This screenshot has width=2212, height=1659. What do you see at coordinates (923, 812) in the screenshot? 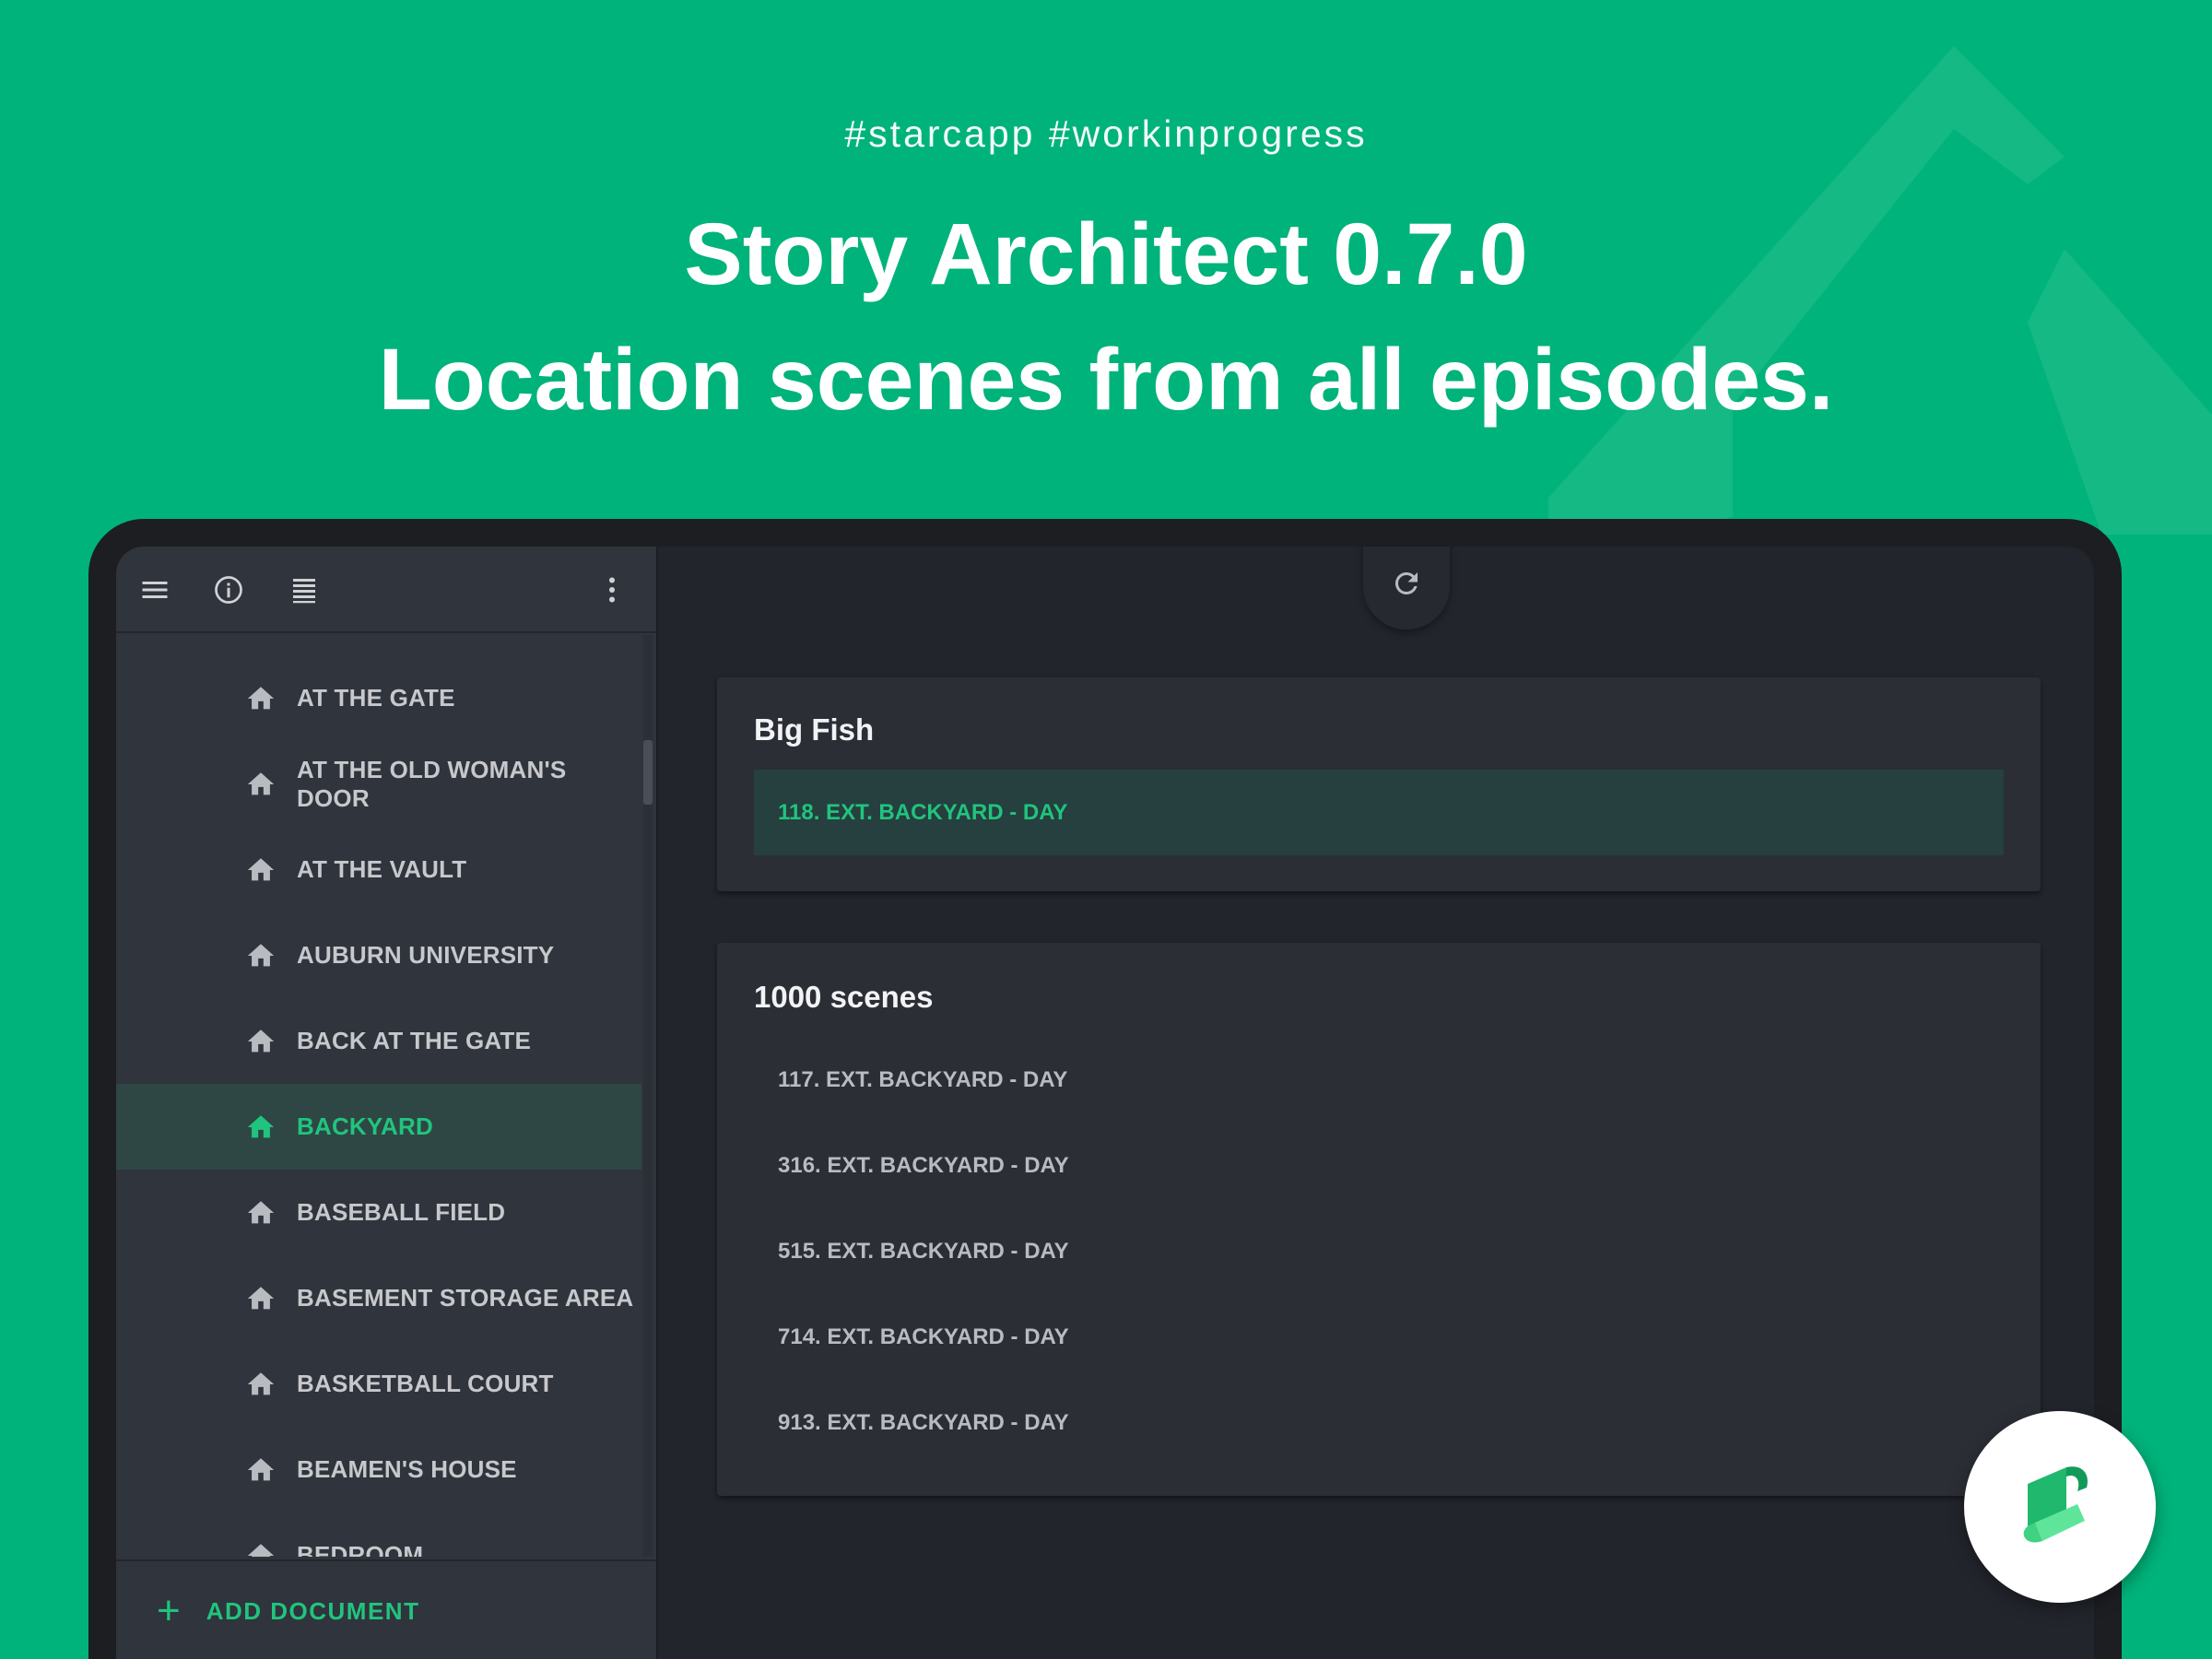
I see `scene-heading: 118. EXT. BACKYARD - DAY` at bounding box center [923, 812].